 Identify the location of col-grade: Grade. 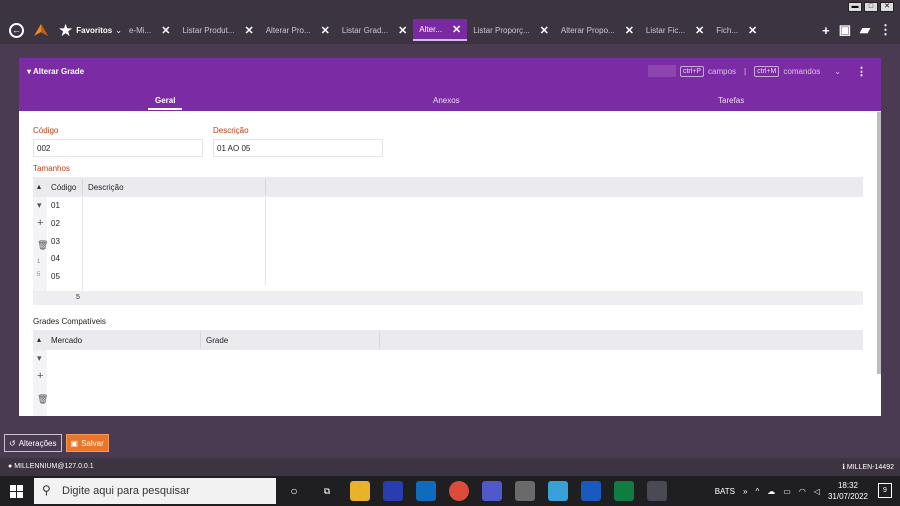
(217, 340).